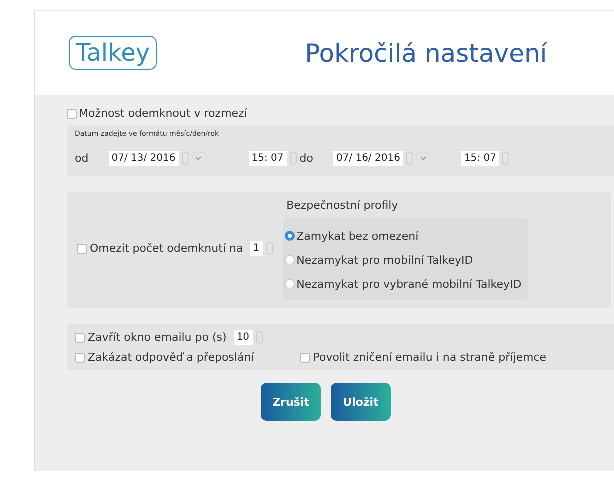 This screenshot has height=477, width=614. Describe the element at coordinates (385, 260) in the screenshot. I see `radio-label: Nezamykat pro mobilní TalkeyID` at that location.